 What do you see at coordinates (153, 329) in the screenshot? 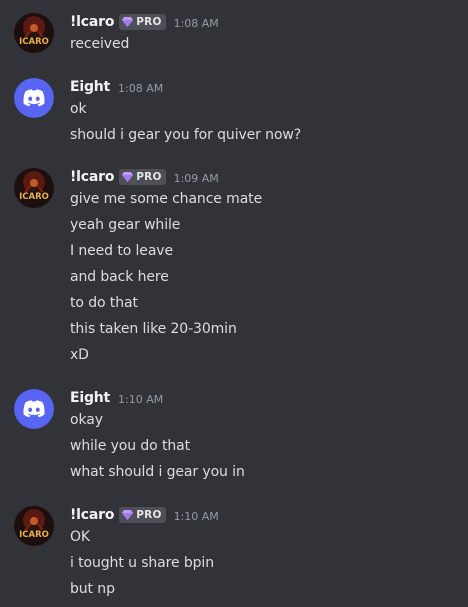
I see `message-line: this taken like 20-30min` at bounding box center [153, 329].